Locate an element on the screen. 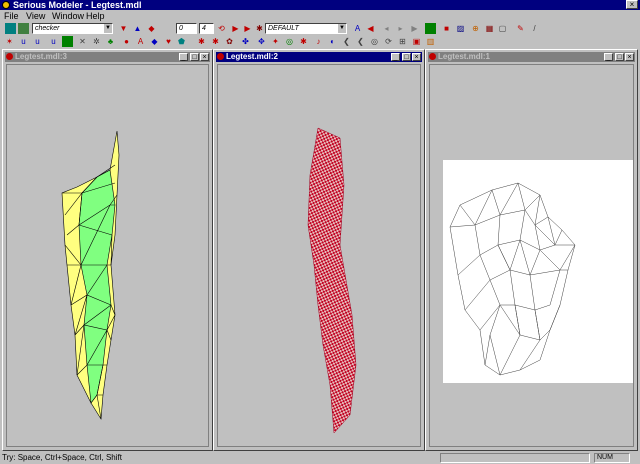  window-title: Legtest.mdl:3 is located at coordinates (41, 56).